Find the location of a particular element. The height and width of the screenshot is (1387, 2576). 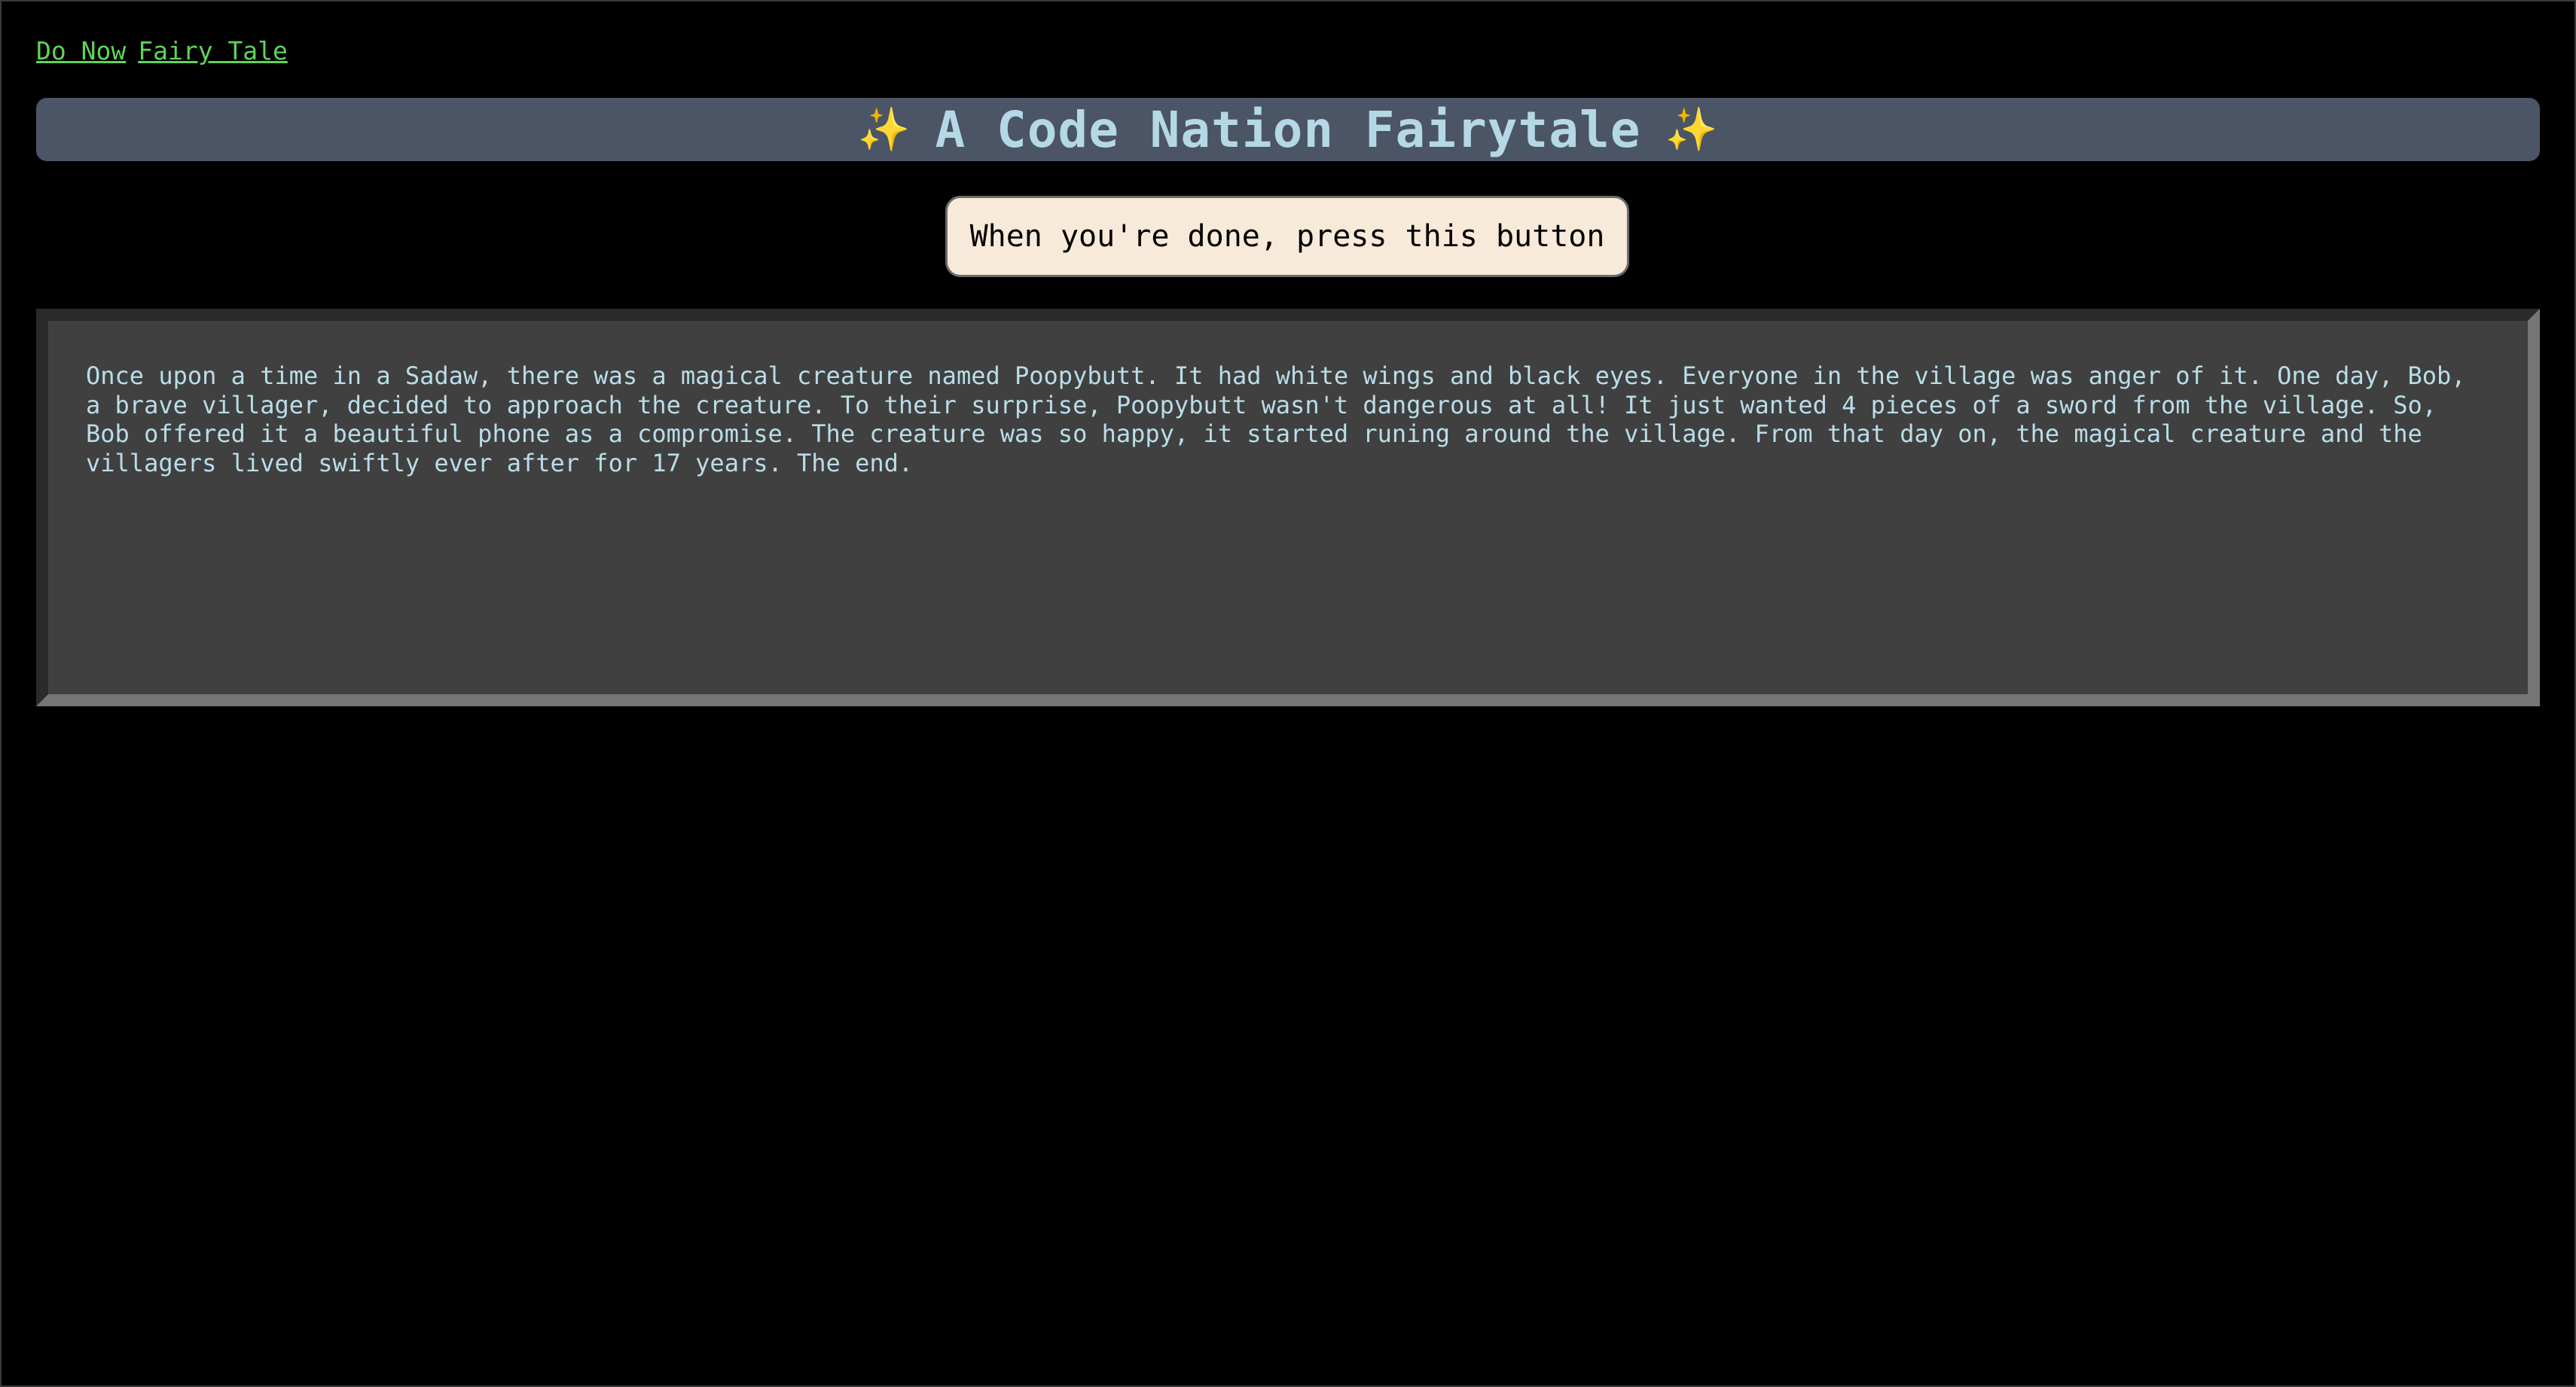

title-bar: ✨ A Code Nation Fairytale ✨ is located at coordinates (1288, 129).